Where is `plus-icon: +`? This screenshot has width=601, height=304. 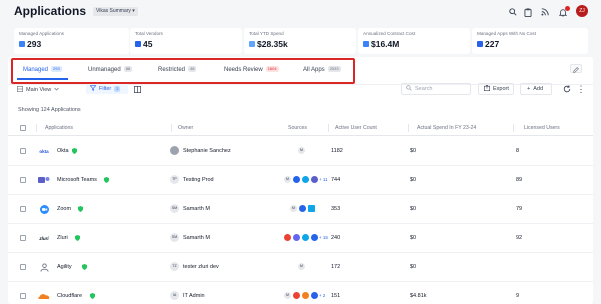 plus-icon: + is located at coordinates (529, 89).